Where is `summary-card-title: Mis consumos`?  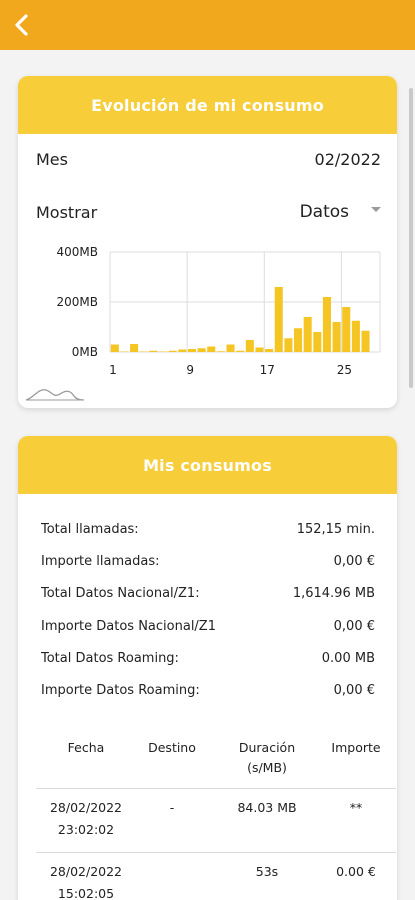 summary-card-title: Mis consumos is located at coordinates (207, 465).